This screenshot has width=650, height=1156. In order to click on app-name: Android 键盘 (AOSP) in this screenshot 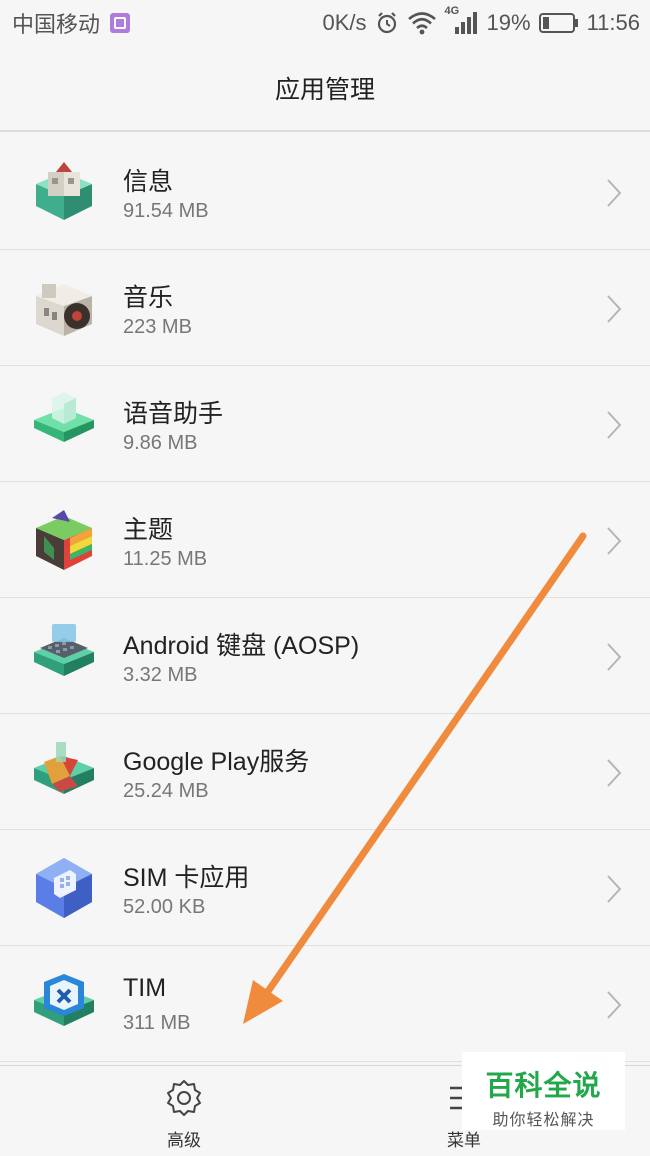, I will do `click(241, 646)`.